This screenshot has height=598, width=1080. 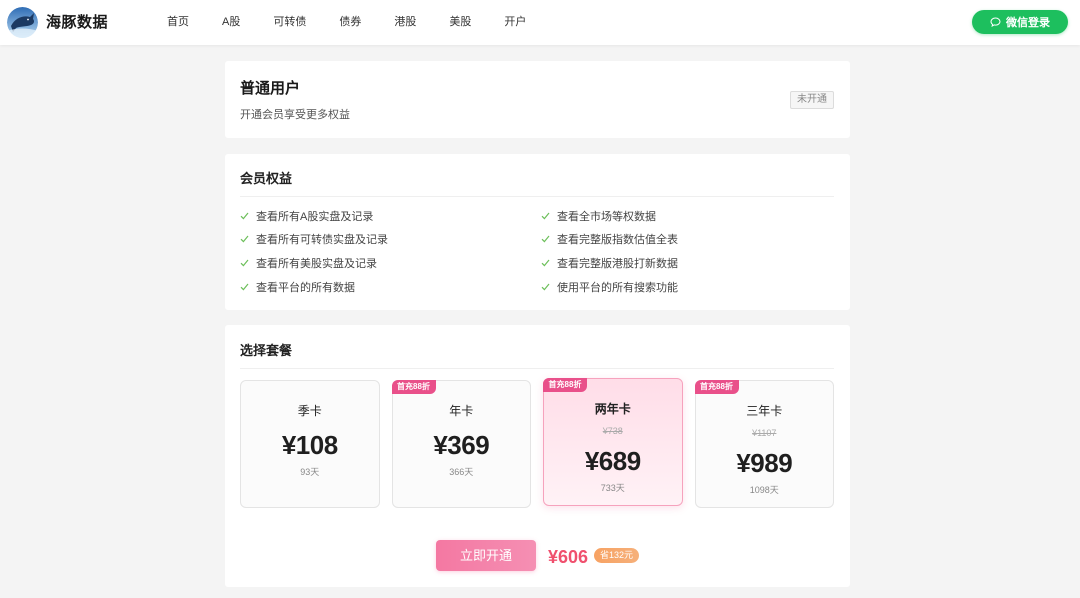 I want to click on plans-title: 选择套餐, so click(x=266, y=350).